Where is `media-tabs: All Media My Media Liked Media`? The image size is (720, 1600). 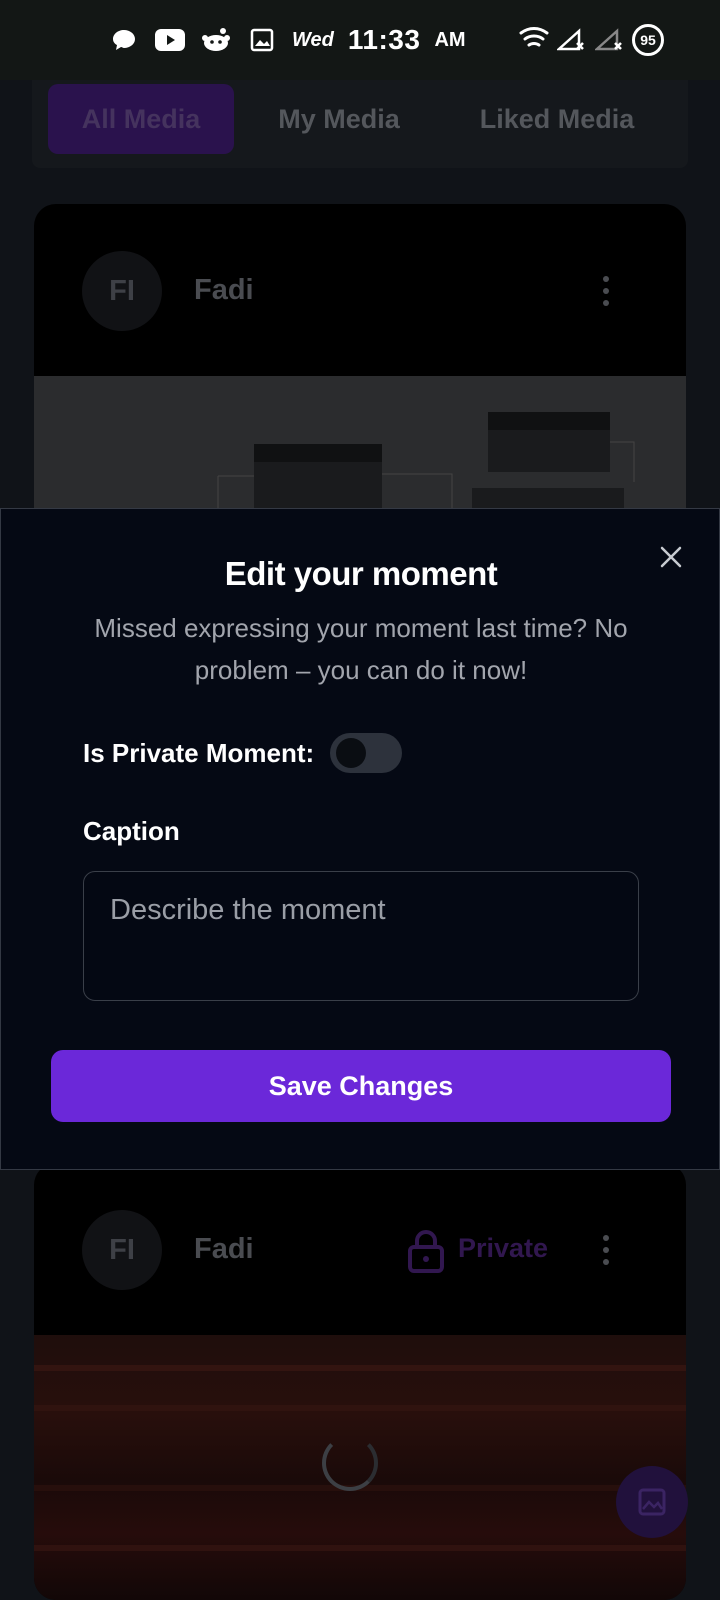
media-tabs: All Media My Media Liked Media is located at coordinates (360, 124).